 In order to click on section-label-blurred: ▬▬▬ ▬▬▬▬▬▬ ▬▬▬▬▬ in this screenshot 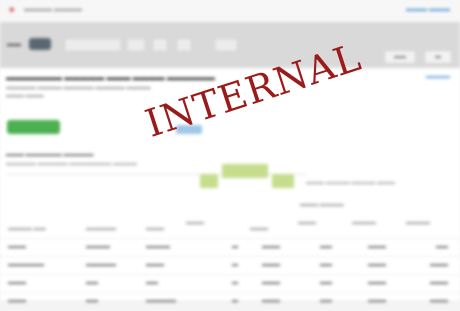, I will do `click(50, 155)`.